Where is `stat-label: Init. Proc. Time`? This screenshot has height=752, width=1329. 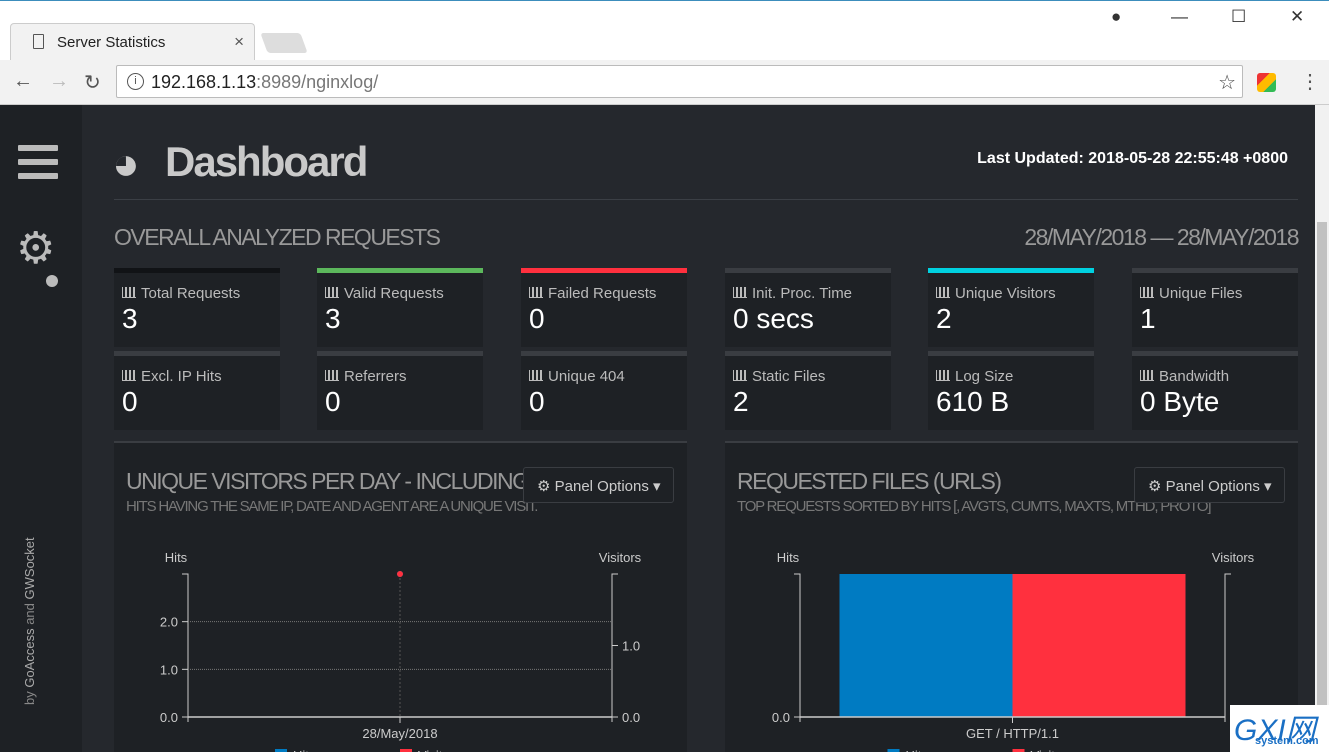 stat-label: Init. Proc. Time is located at coordinates (802, 293).